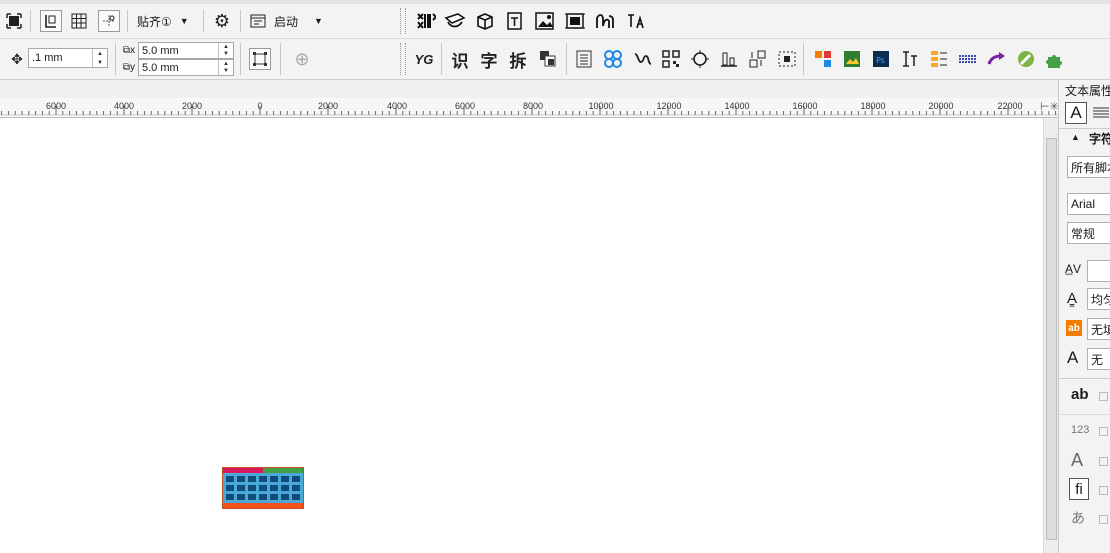 The image size is (1110, 553). Describe the element at coordinates (186, 67) in the screenshot. I see `duplicate-y-field: 5.0 mm ▲ ▼` at that location.